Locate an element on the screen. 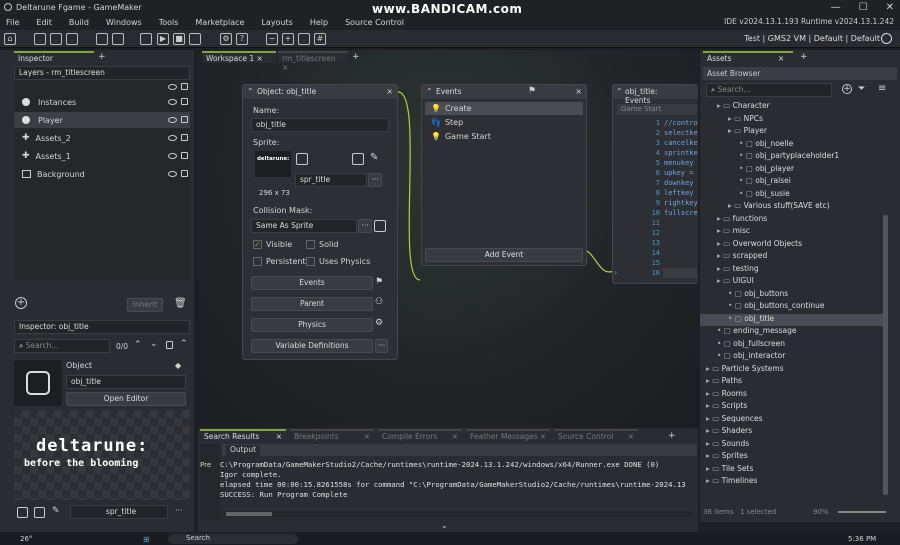 This screenshot has width=900, height=545. chevron-up-icon: ⌃ is located at coordinates (138, 345).